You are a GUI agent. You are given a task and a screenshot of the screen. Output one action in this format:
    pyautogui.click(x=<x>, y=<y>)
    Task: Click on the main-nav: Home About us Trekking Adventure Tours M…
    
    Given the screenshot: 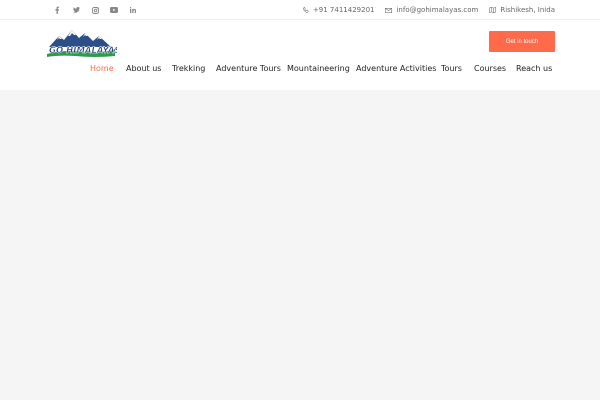 What is the action you would take?
    pyautogui.click(x=300, y=69)
    